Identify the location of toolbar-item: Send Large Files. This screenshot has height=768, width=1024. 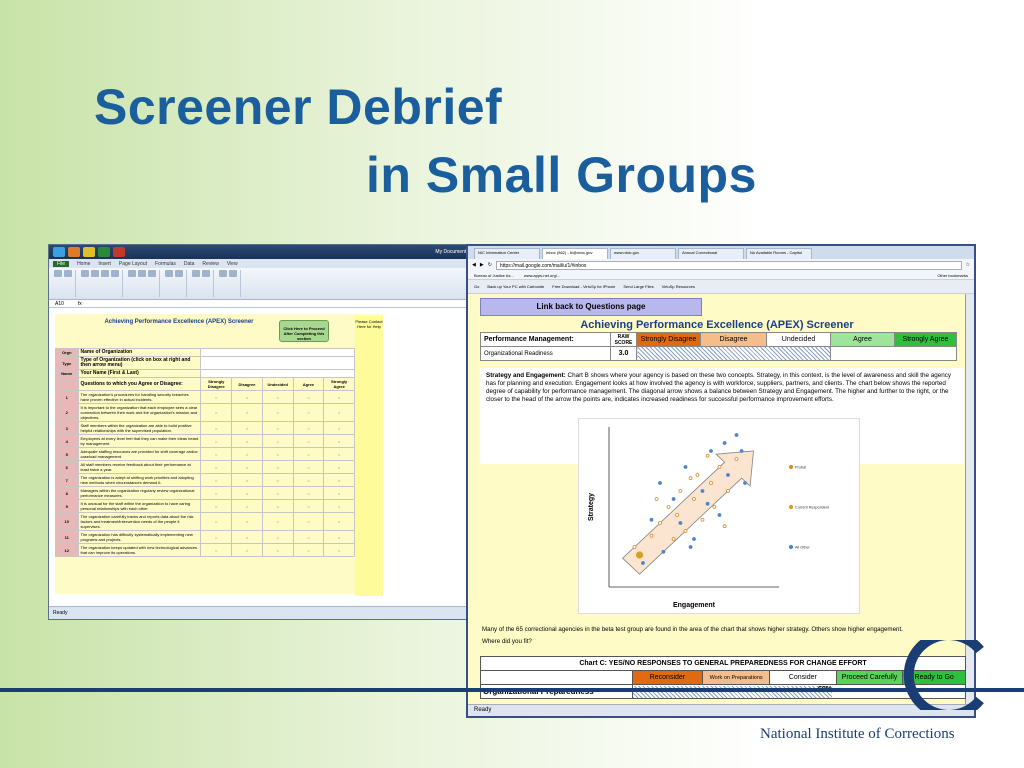
(638, 286).